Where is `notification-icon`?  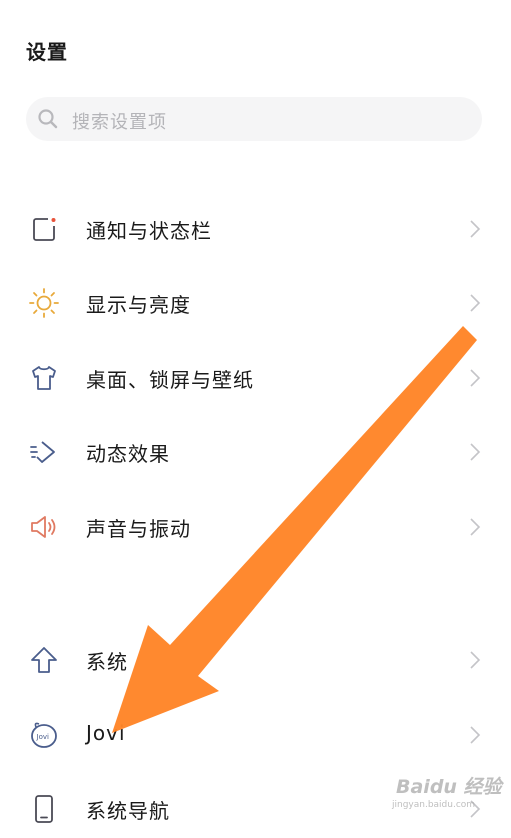 notification-icon is located at coordinates (44, 229).